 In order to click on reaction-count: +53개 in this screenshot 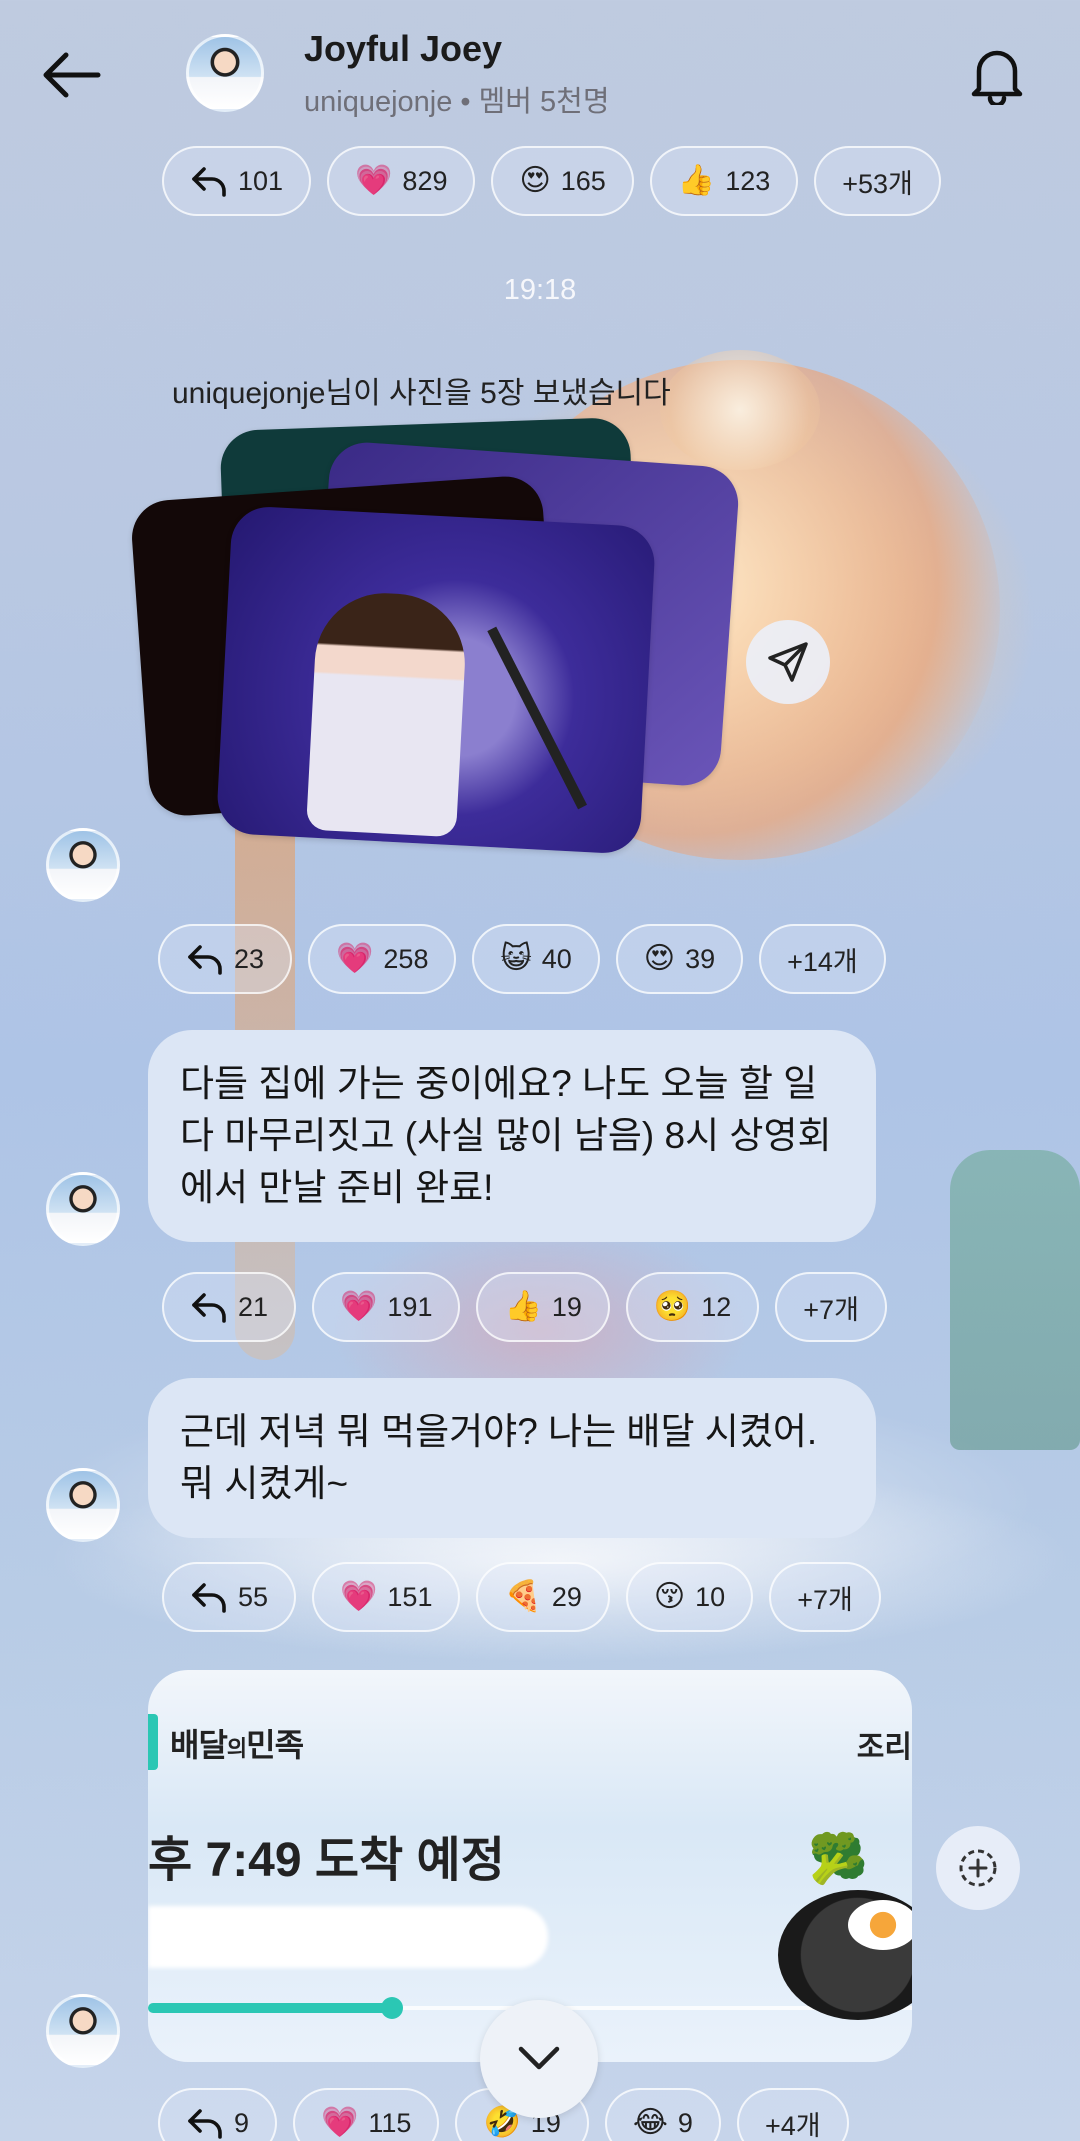, I will do `click(877, 183)`.